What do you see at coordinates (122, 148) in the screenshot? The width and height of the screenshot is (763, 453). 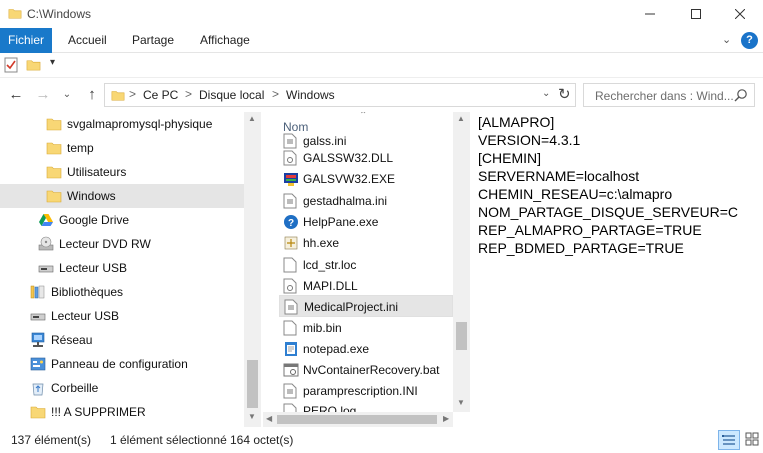 I see `nav-item-temp: temp` at bounding box center [122, 148].